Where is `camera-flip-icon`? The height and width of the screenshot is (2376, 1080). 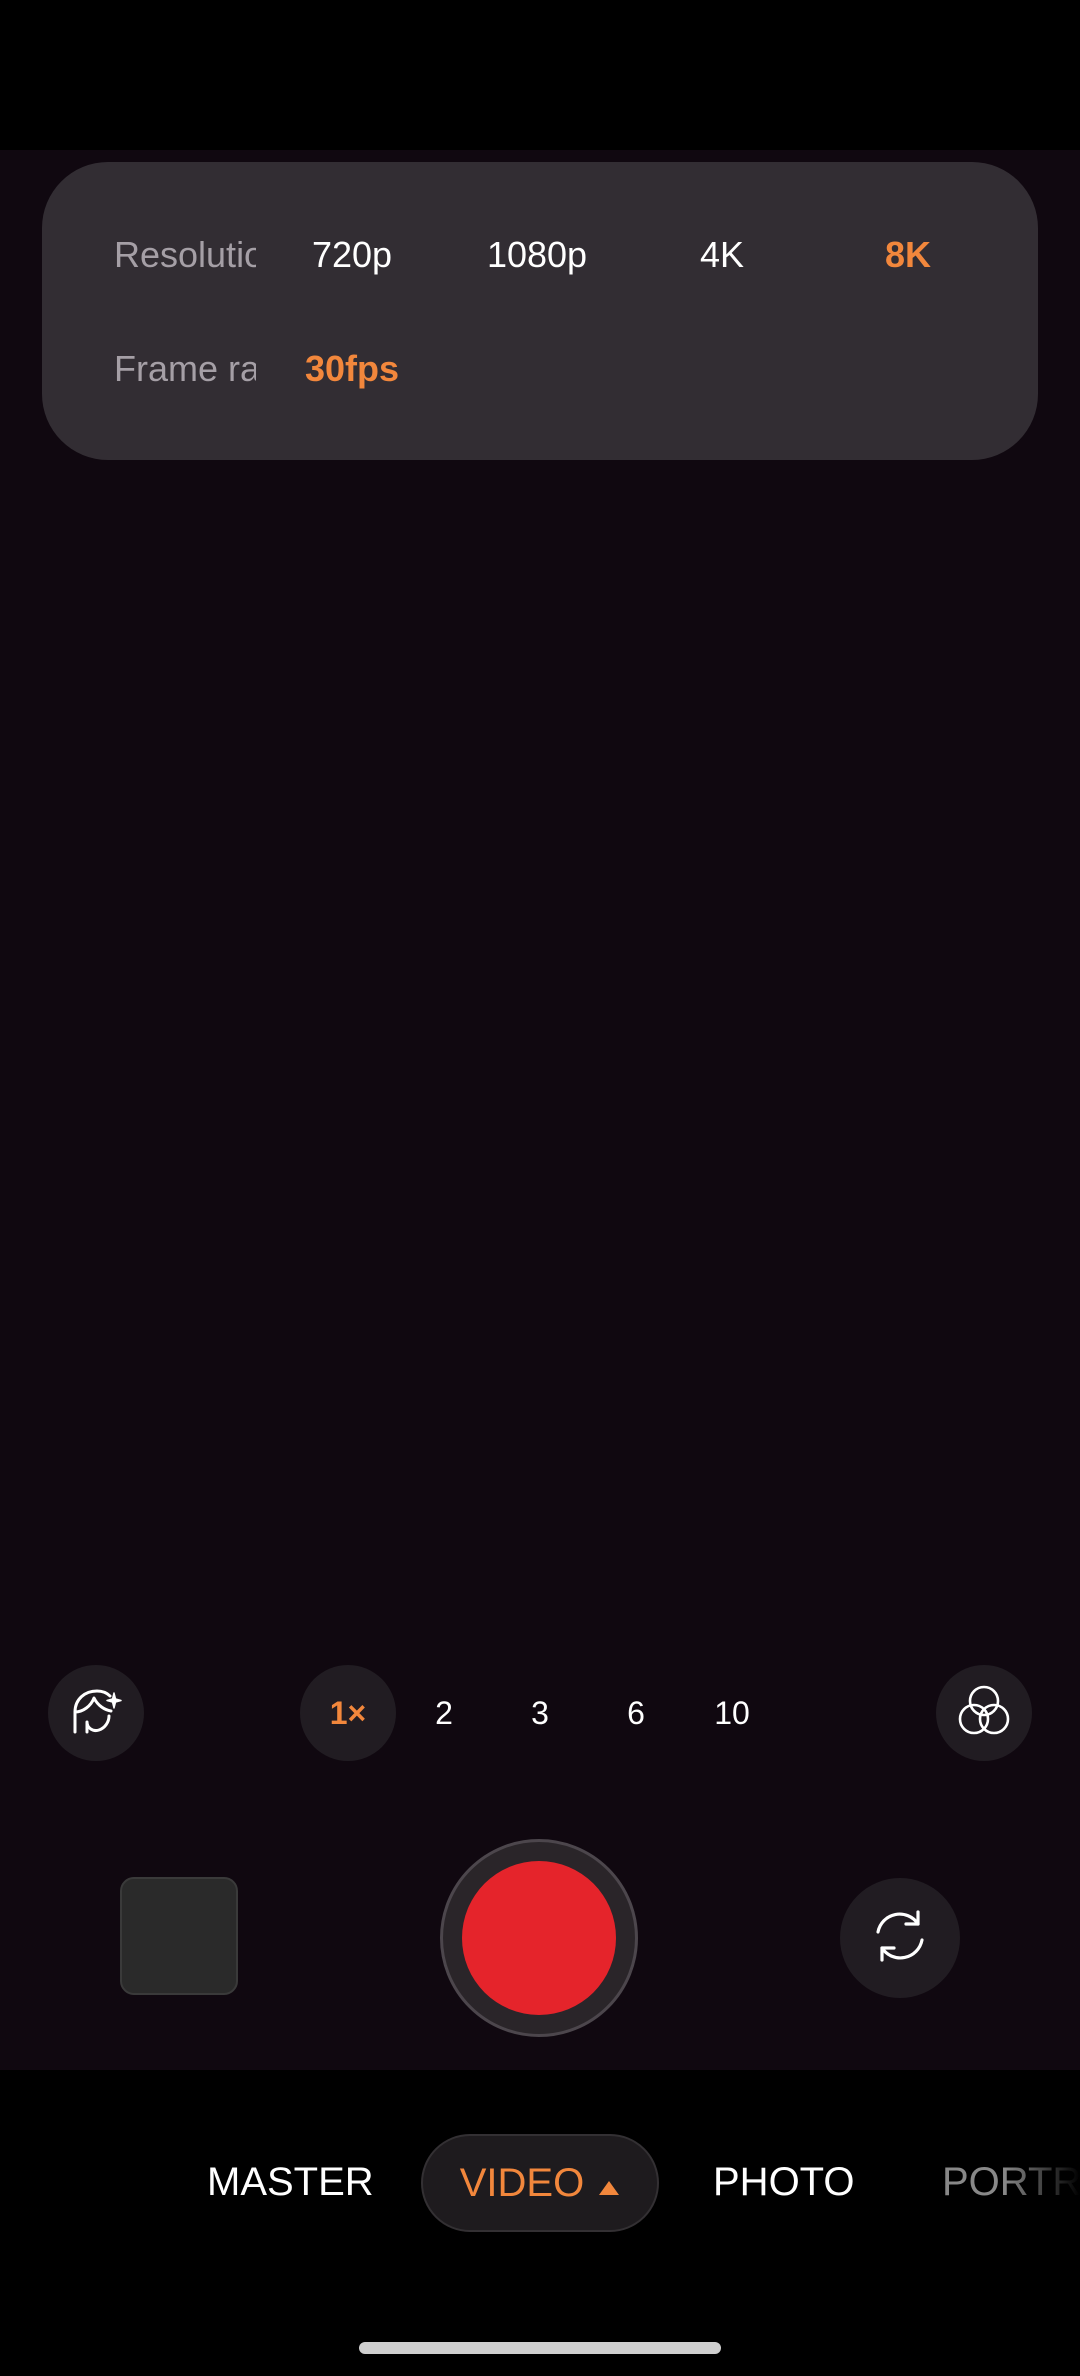
camera-flip-icon is located at coordinates (900, 1938).